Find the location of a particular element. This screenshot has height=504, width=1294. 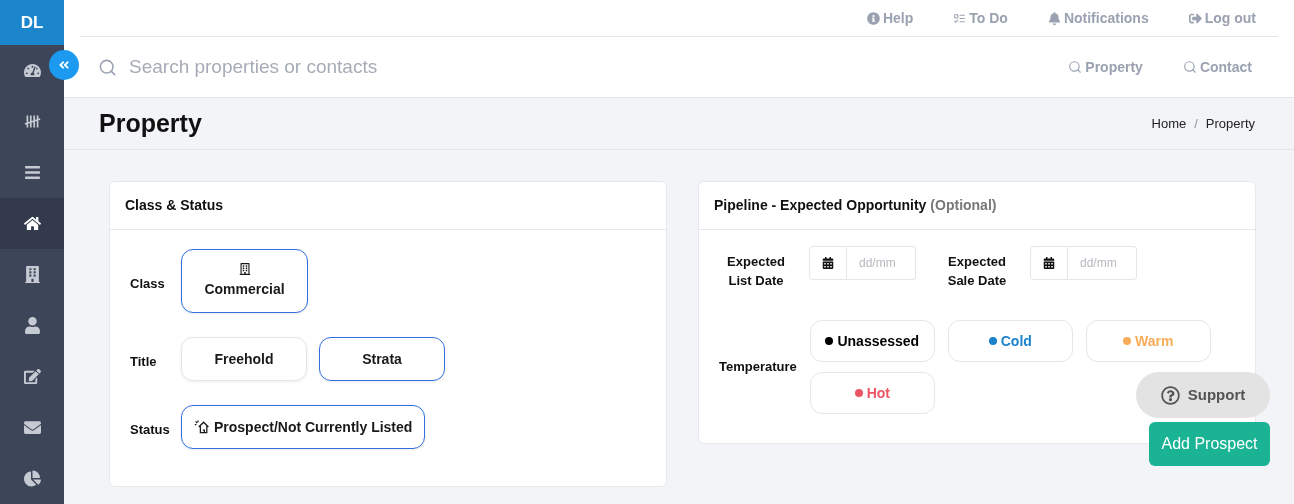

option-button: Freehold is located at coordinates (244, 359).